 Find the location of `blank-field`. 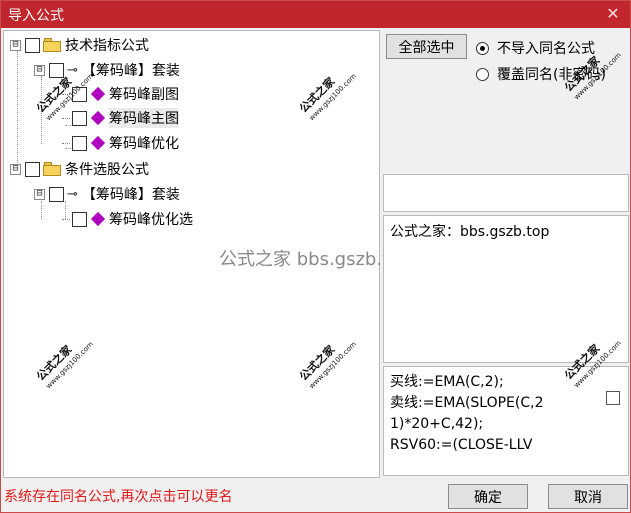

blank-field is located at coordinates (506, 193).